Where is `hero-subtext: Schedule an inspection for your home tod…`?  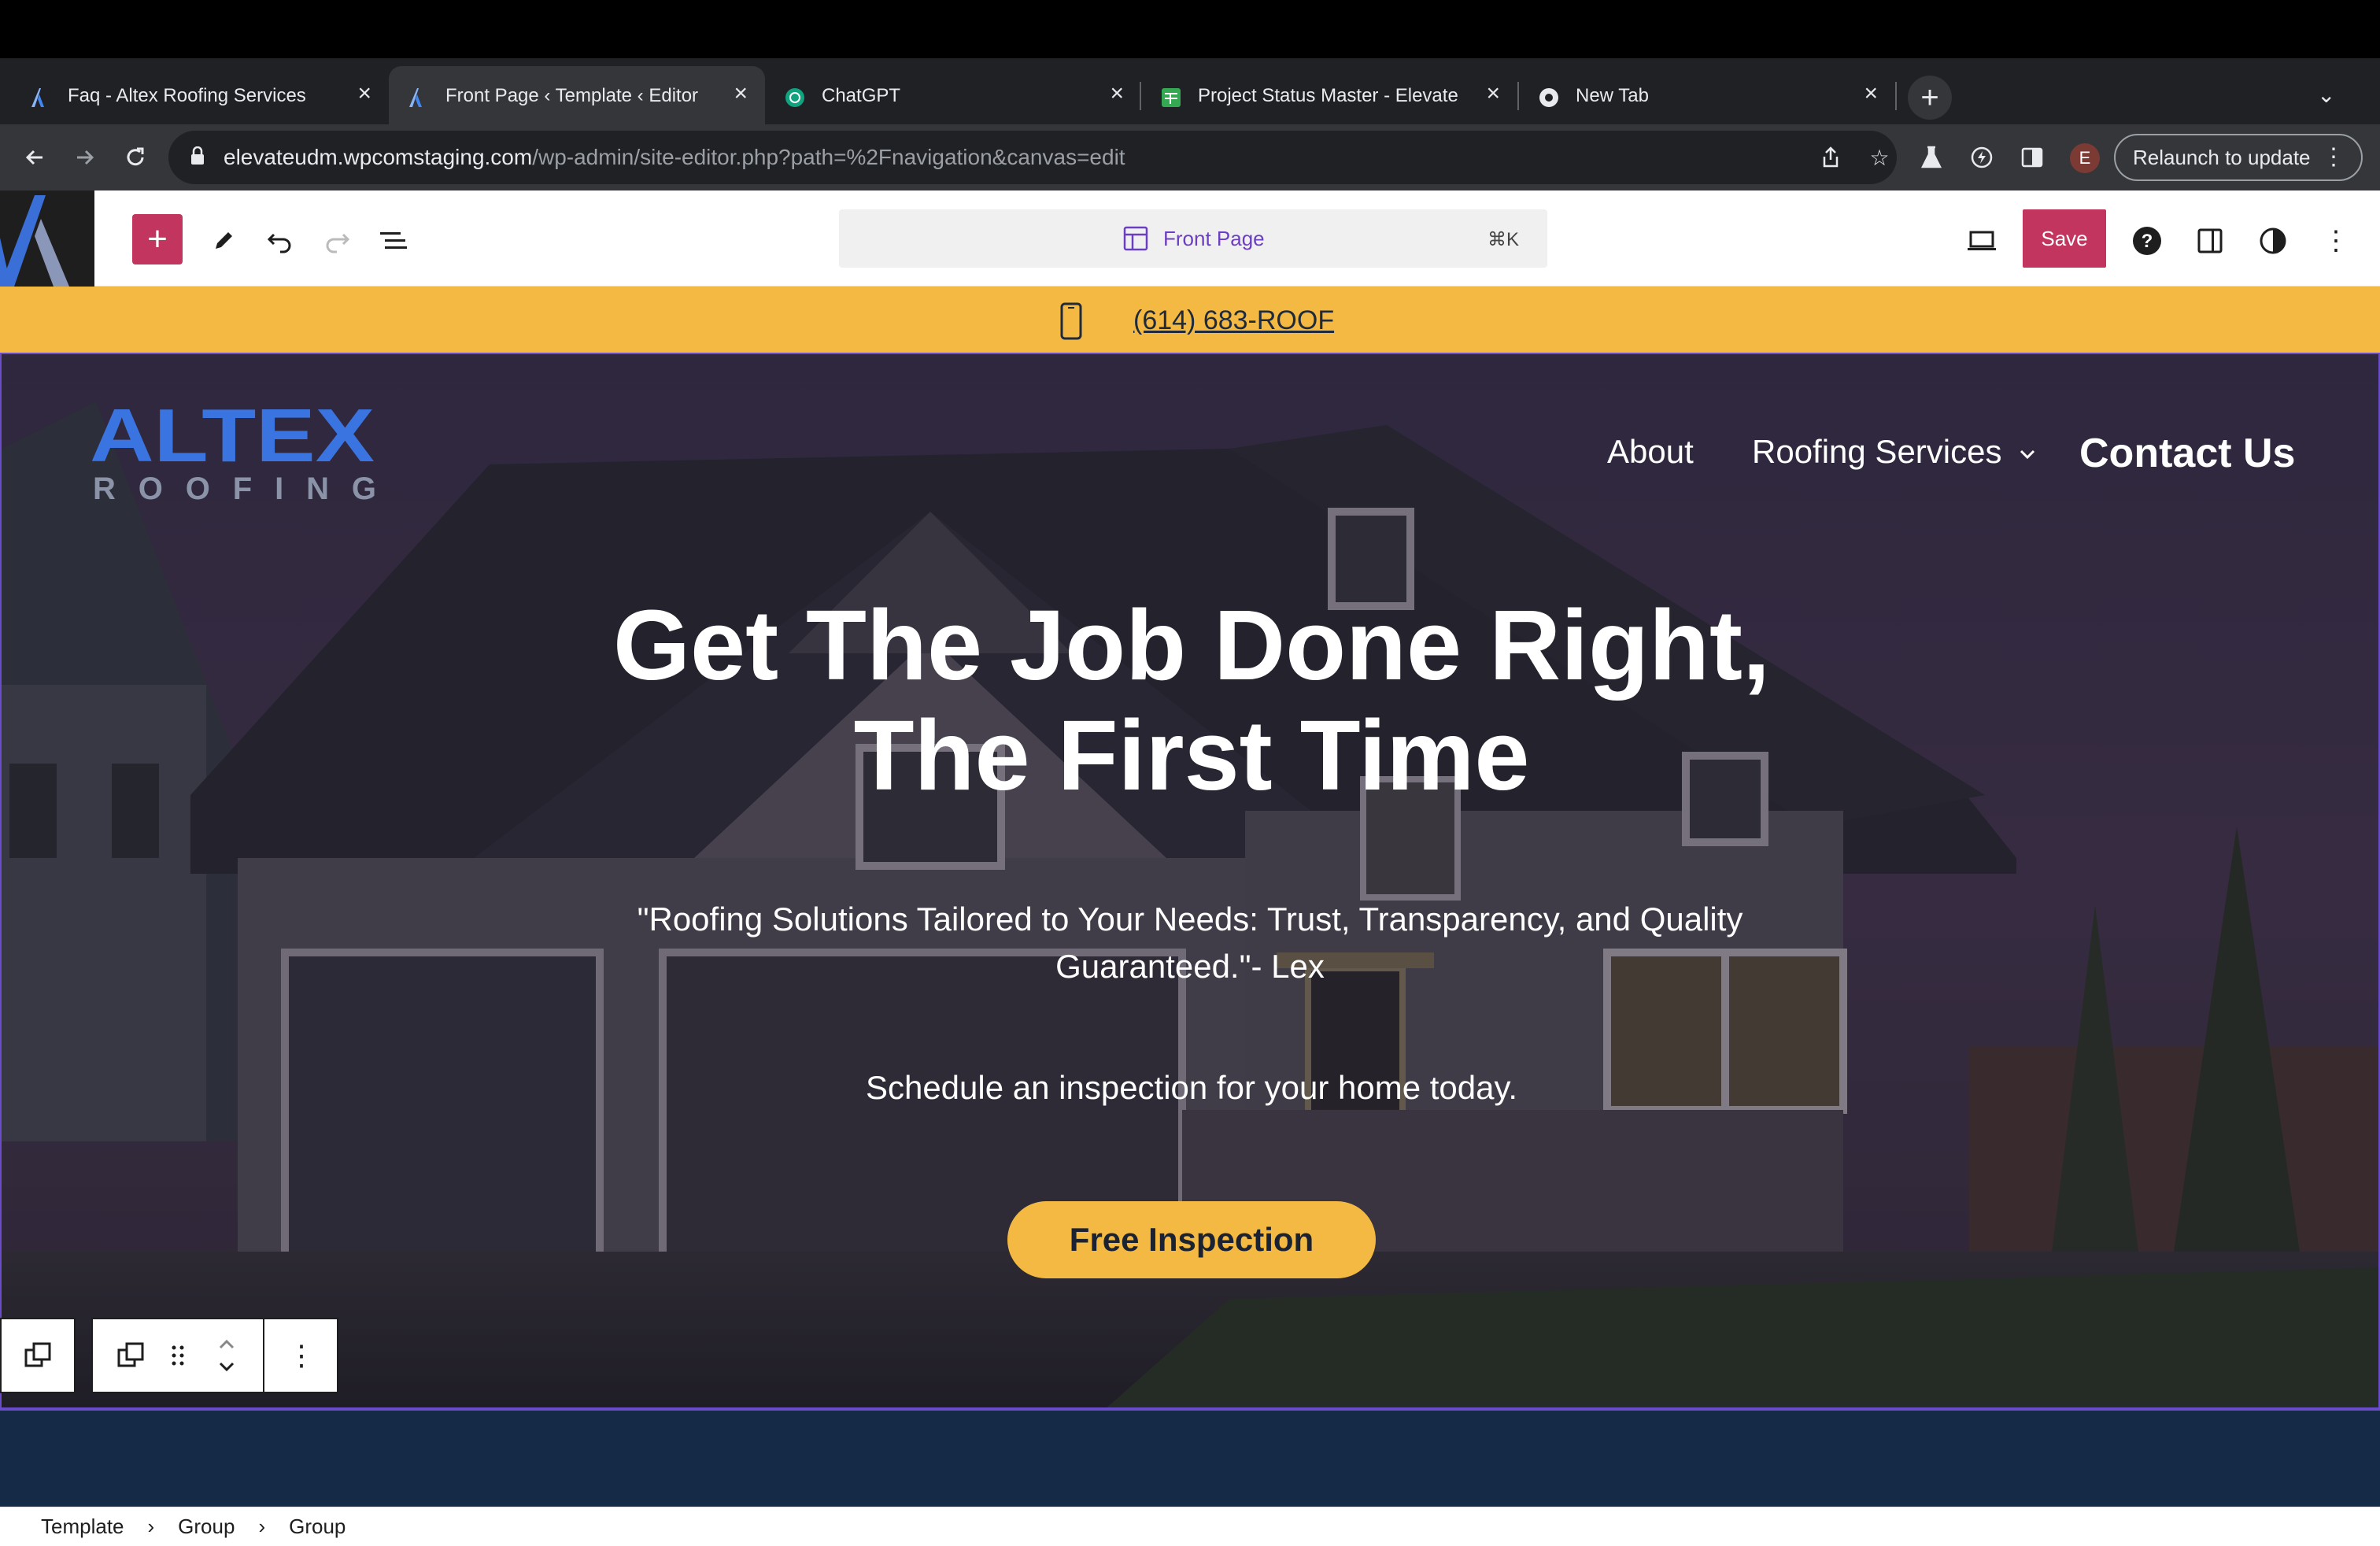 hero-subtext: Schedule an inspection for your home tod… is located at coordinates (1191, 1087).